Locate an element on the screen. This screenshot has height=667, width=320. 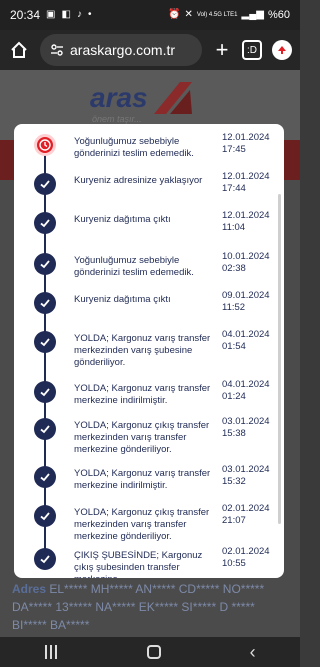
timeline-datetime: 03.01.2024 15:38 is located at coordinates (251, 428).